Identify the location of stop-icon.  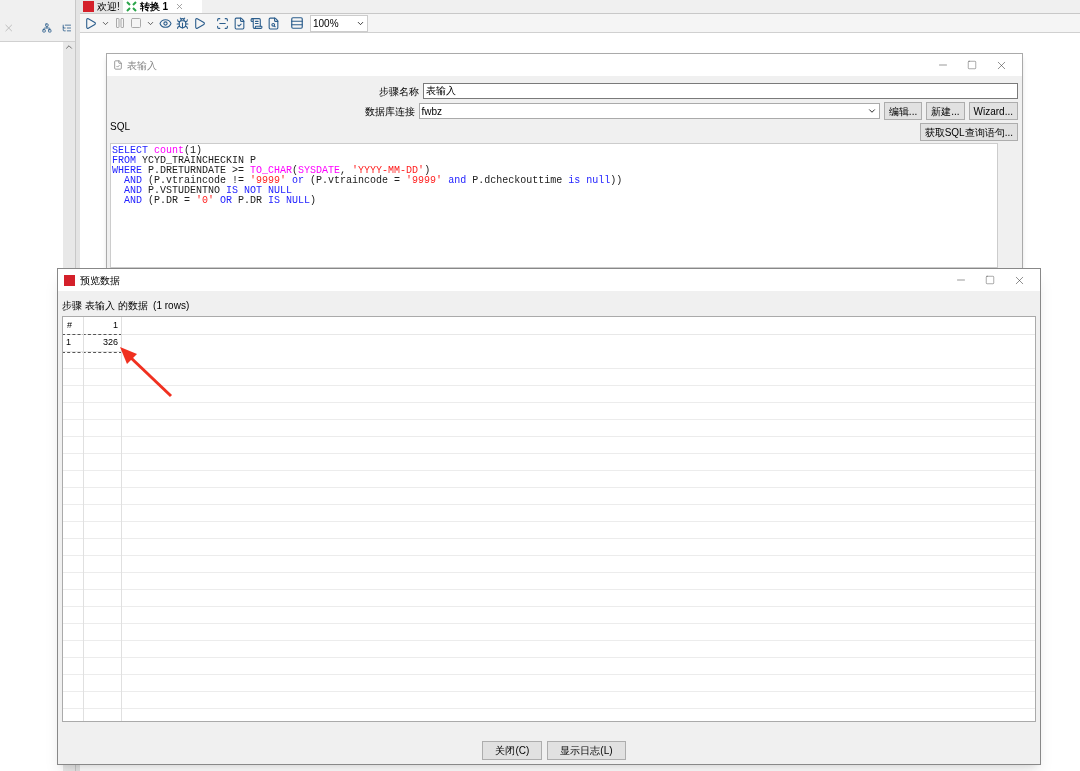
(136, 23).